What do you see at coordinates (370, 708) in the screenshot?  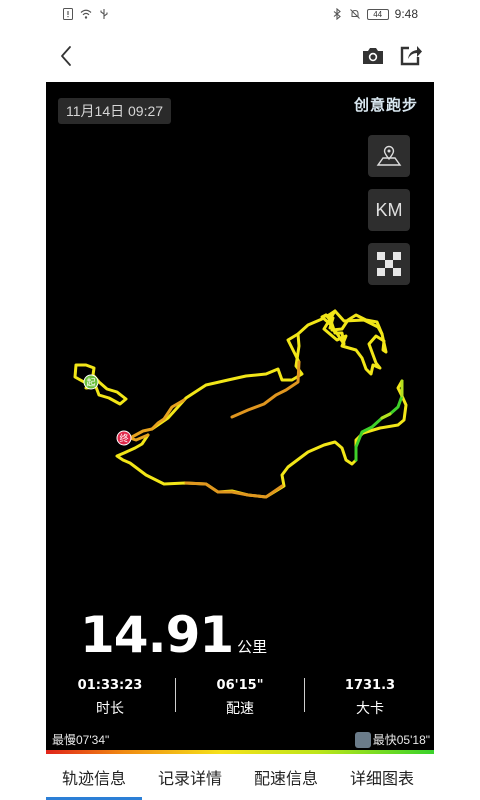 I see `stat-calories-label: 大卡` at bounding box center [370, 708].